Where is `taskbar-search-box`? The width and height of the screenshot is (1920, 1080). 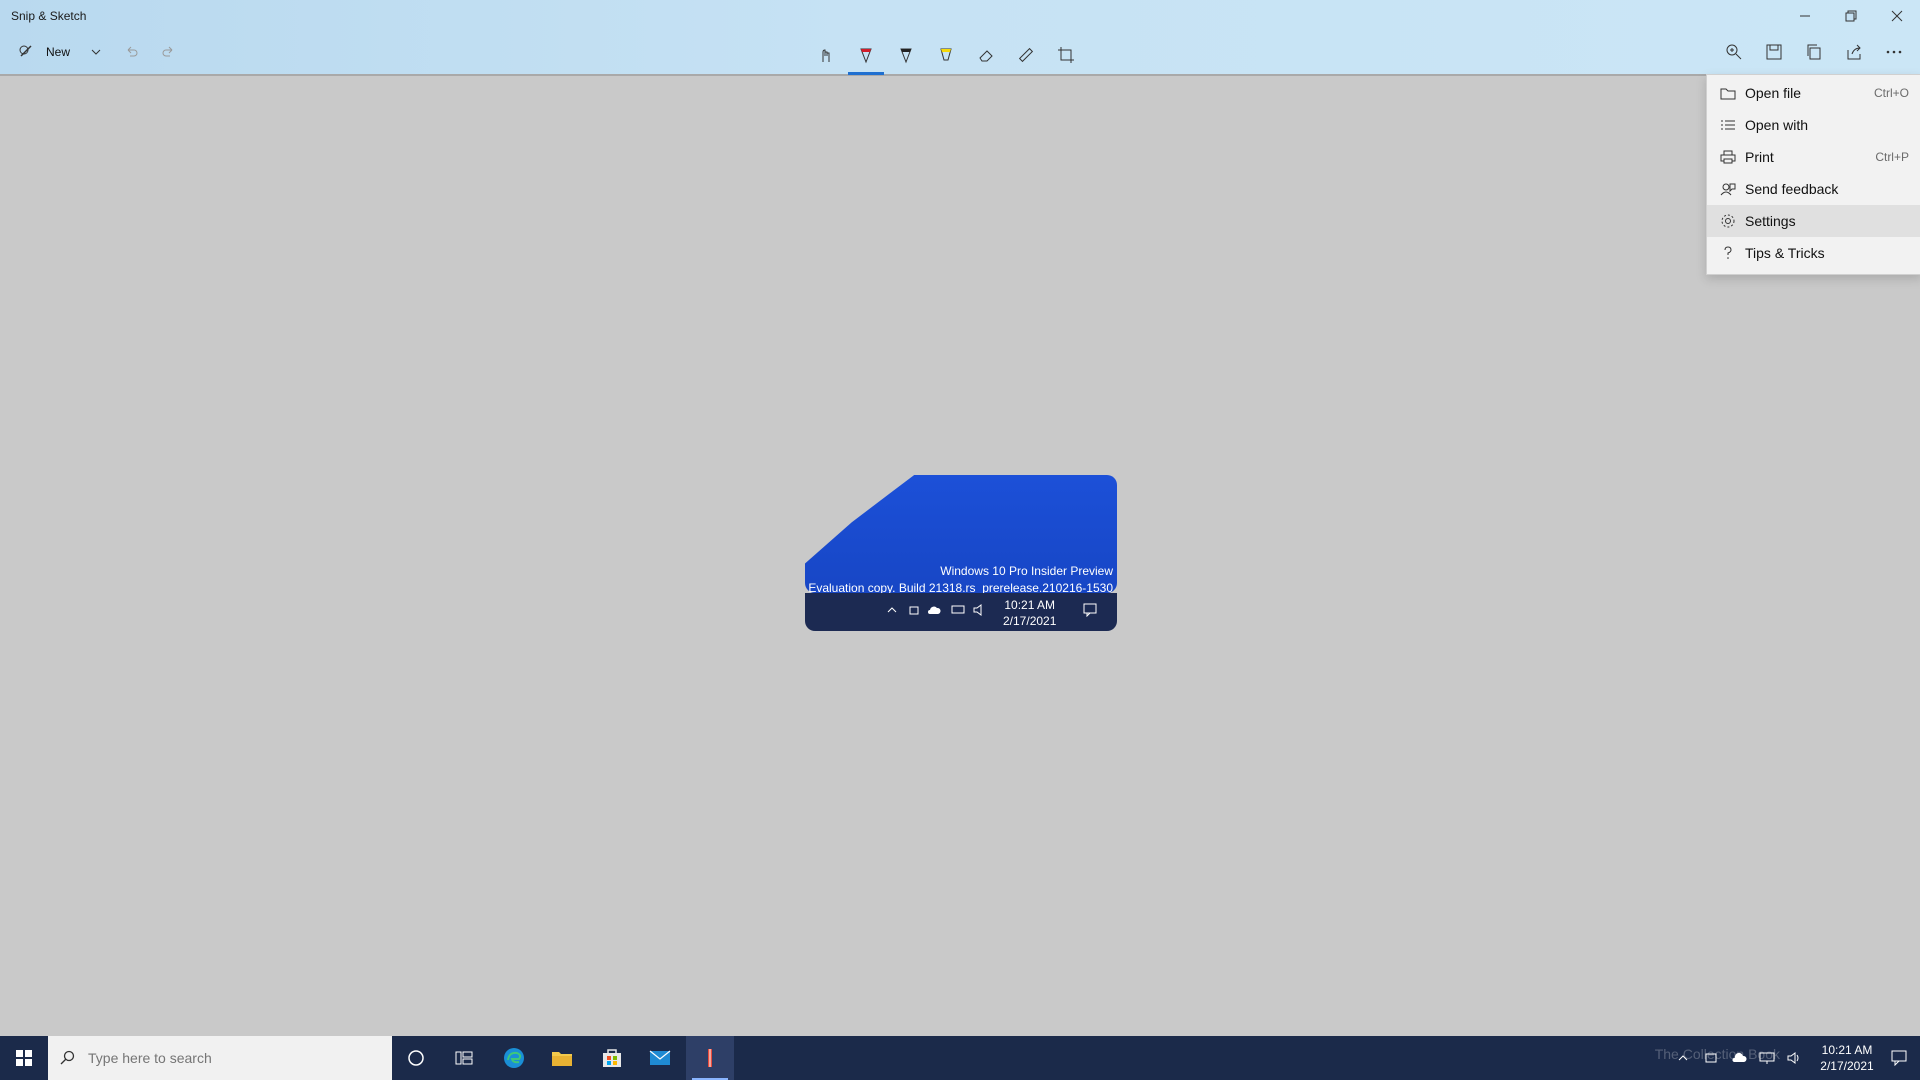
taskbar-search-box is located at coordinates (220, 1058).